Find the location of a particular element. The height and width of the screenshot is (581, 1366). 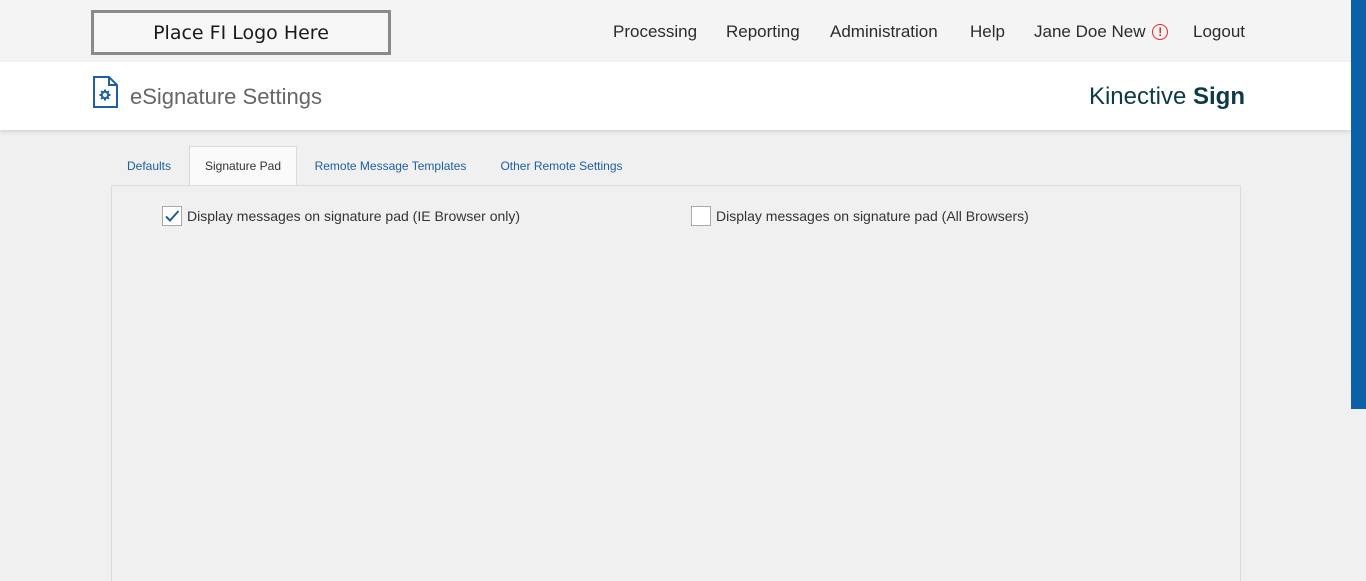

nav-administration: Administration is located at coordinates (884, 32).